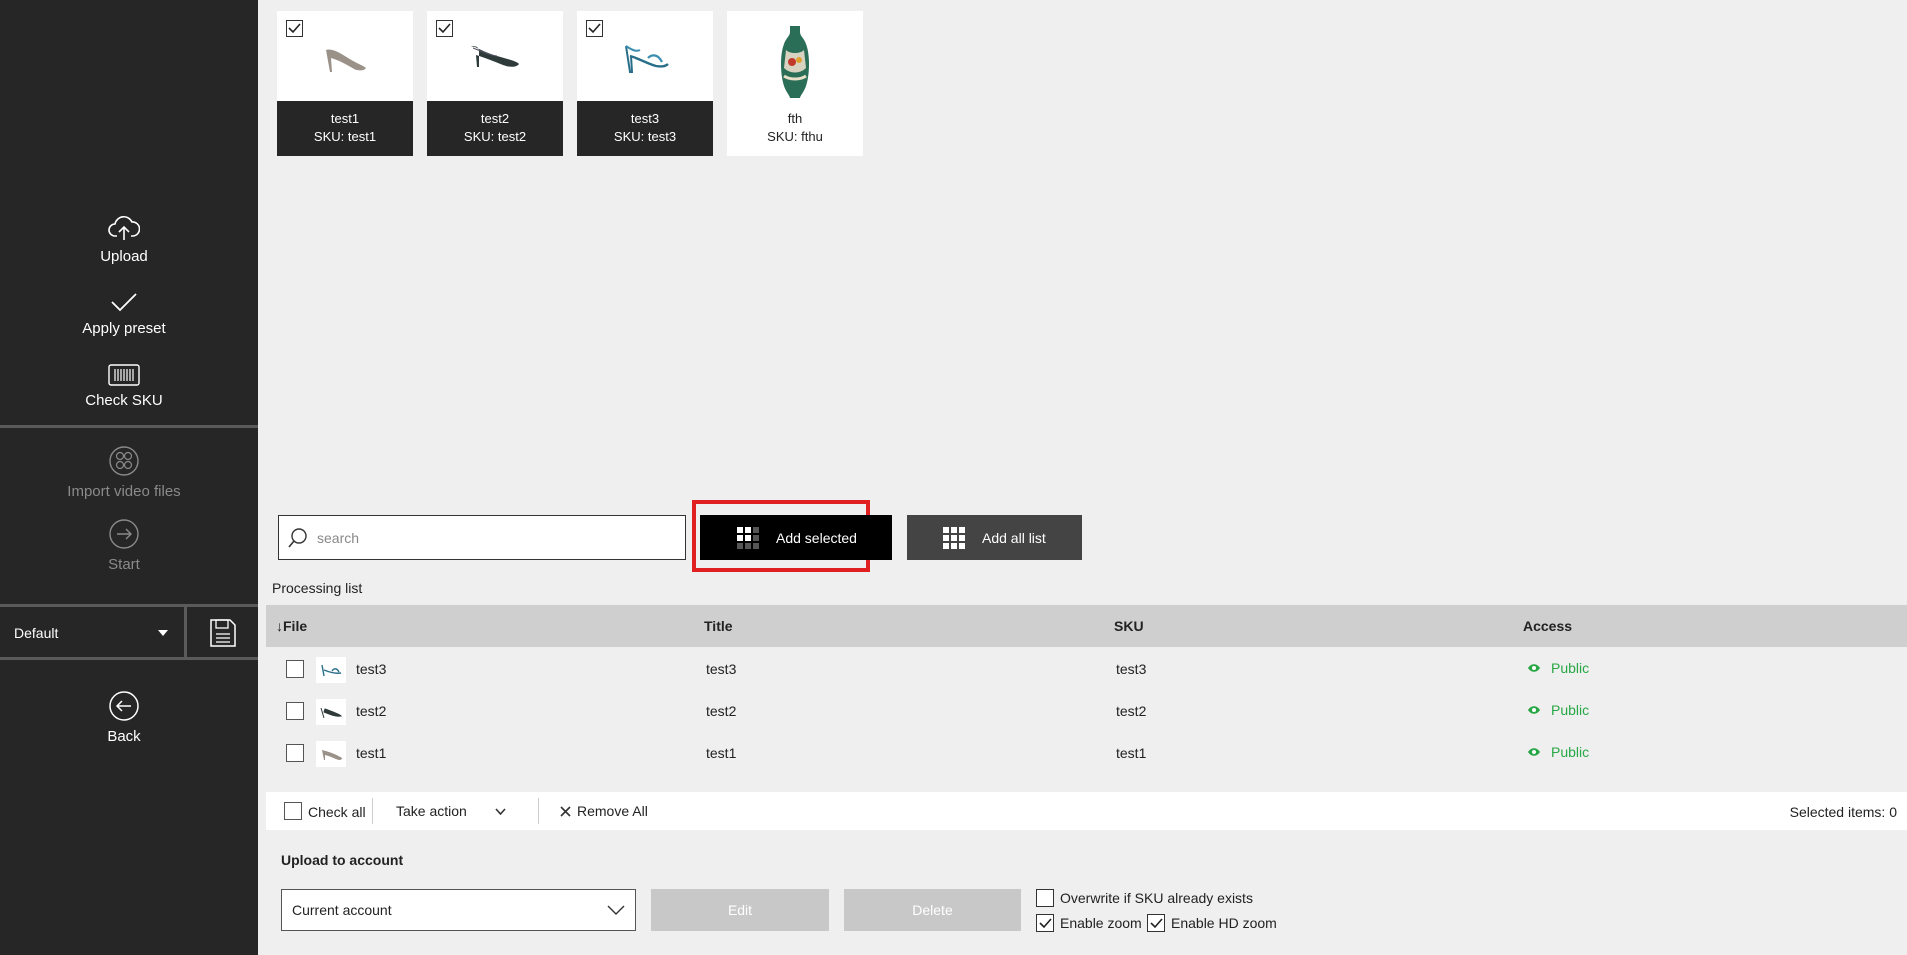 The height and width of the screenshot is (955, 1907). Describe the element at coordinates (1086, 753) in the screenshot. I see `table-row: test1 test1 test1 Public` at that location.